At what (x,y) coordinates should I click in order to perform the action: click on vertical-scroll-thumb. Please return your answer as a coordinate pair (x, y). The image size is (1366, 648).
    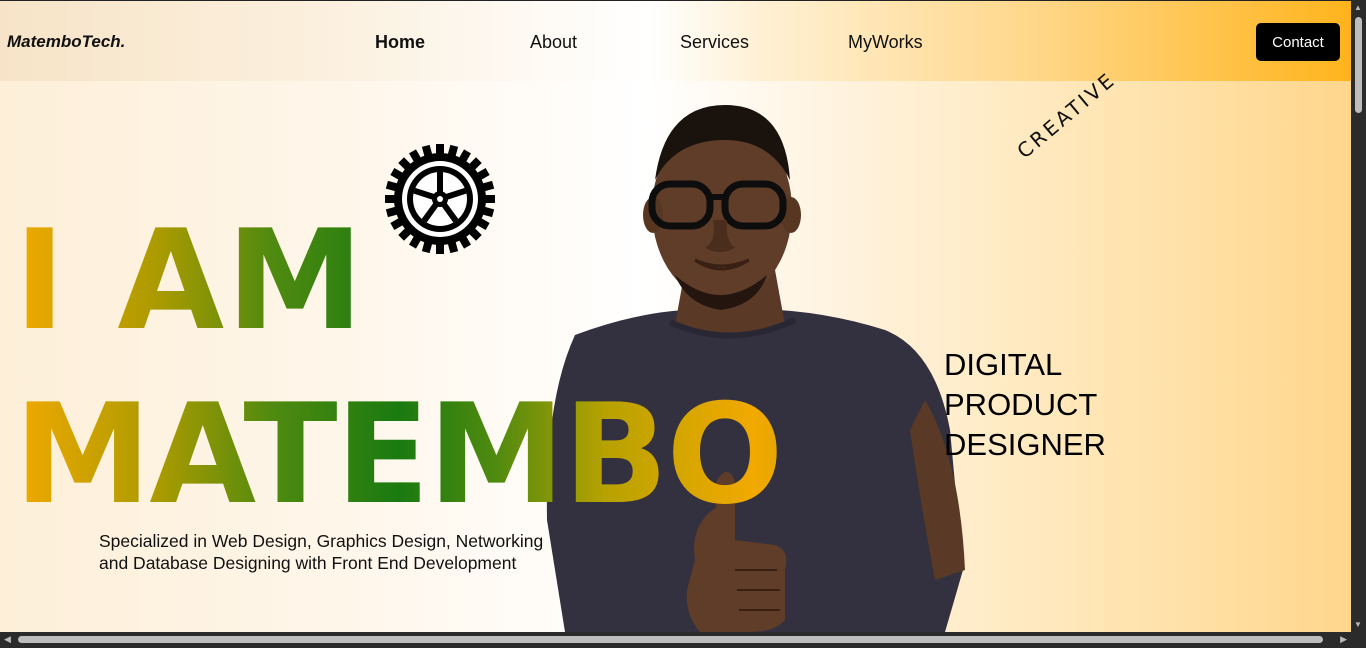
    Looking at the image, I should click on (1358, 65).